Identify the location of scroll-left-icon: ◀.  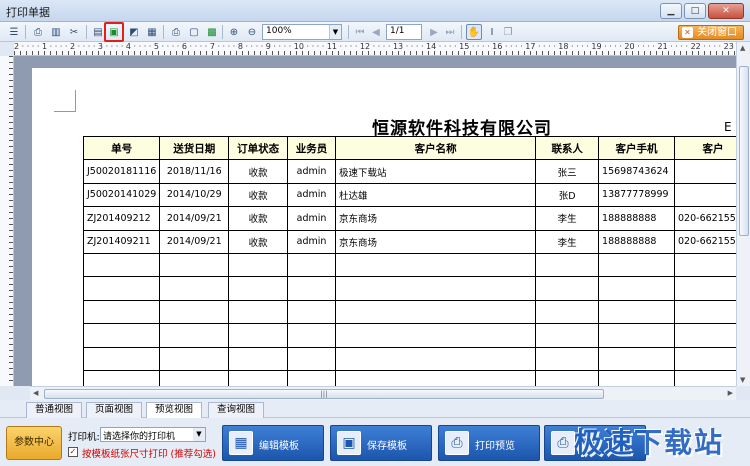
(35, 393).